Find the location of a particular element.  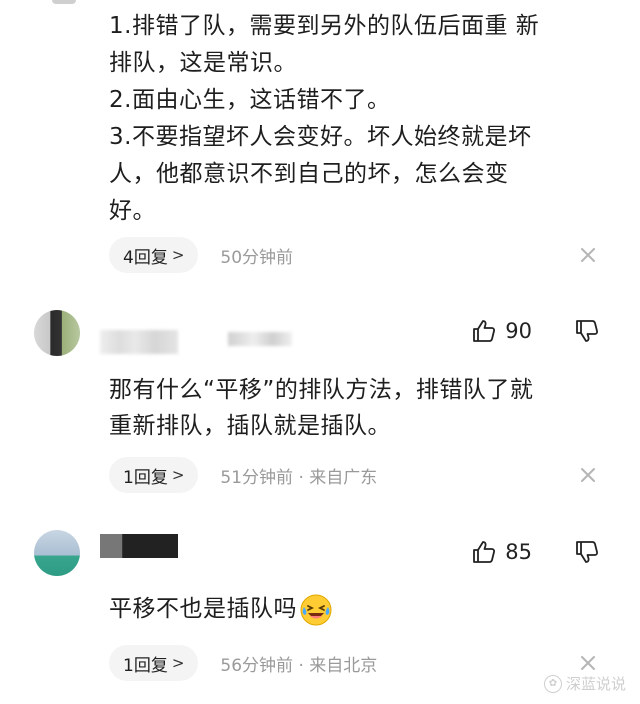

reply-count-label: 4回复 is located at coordinates (145, 257).